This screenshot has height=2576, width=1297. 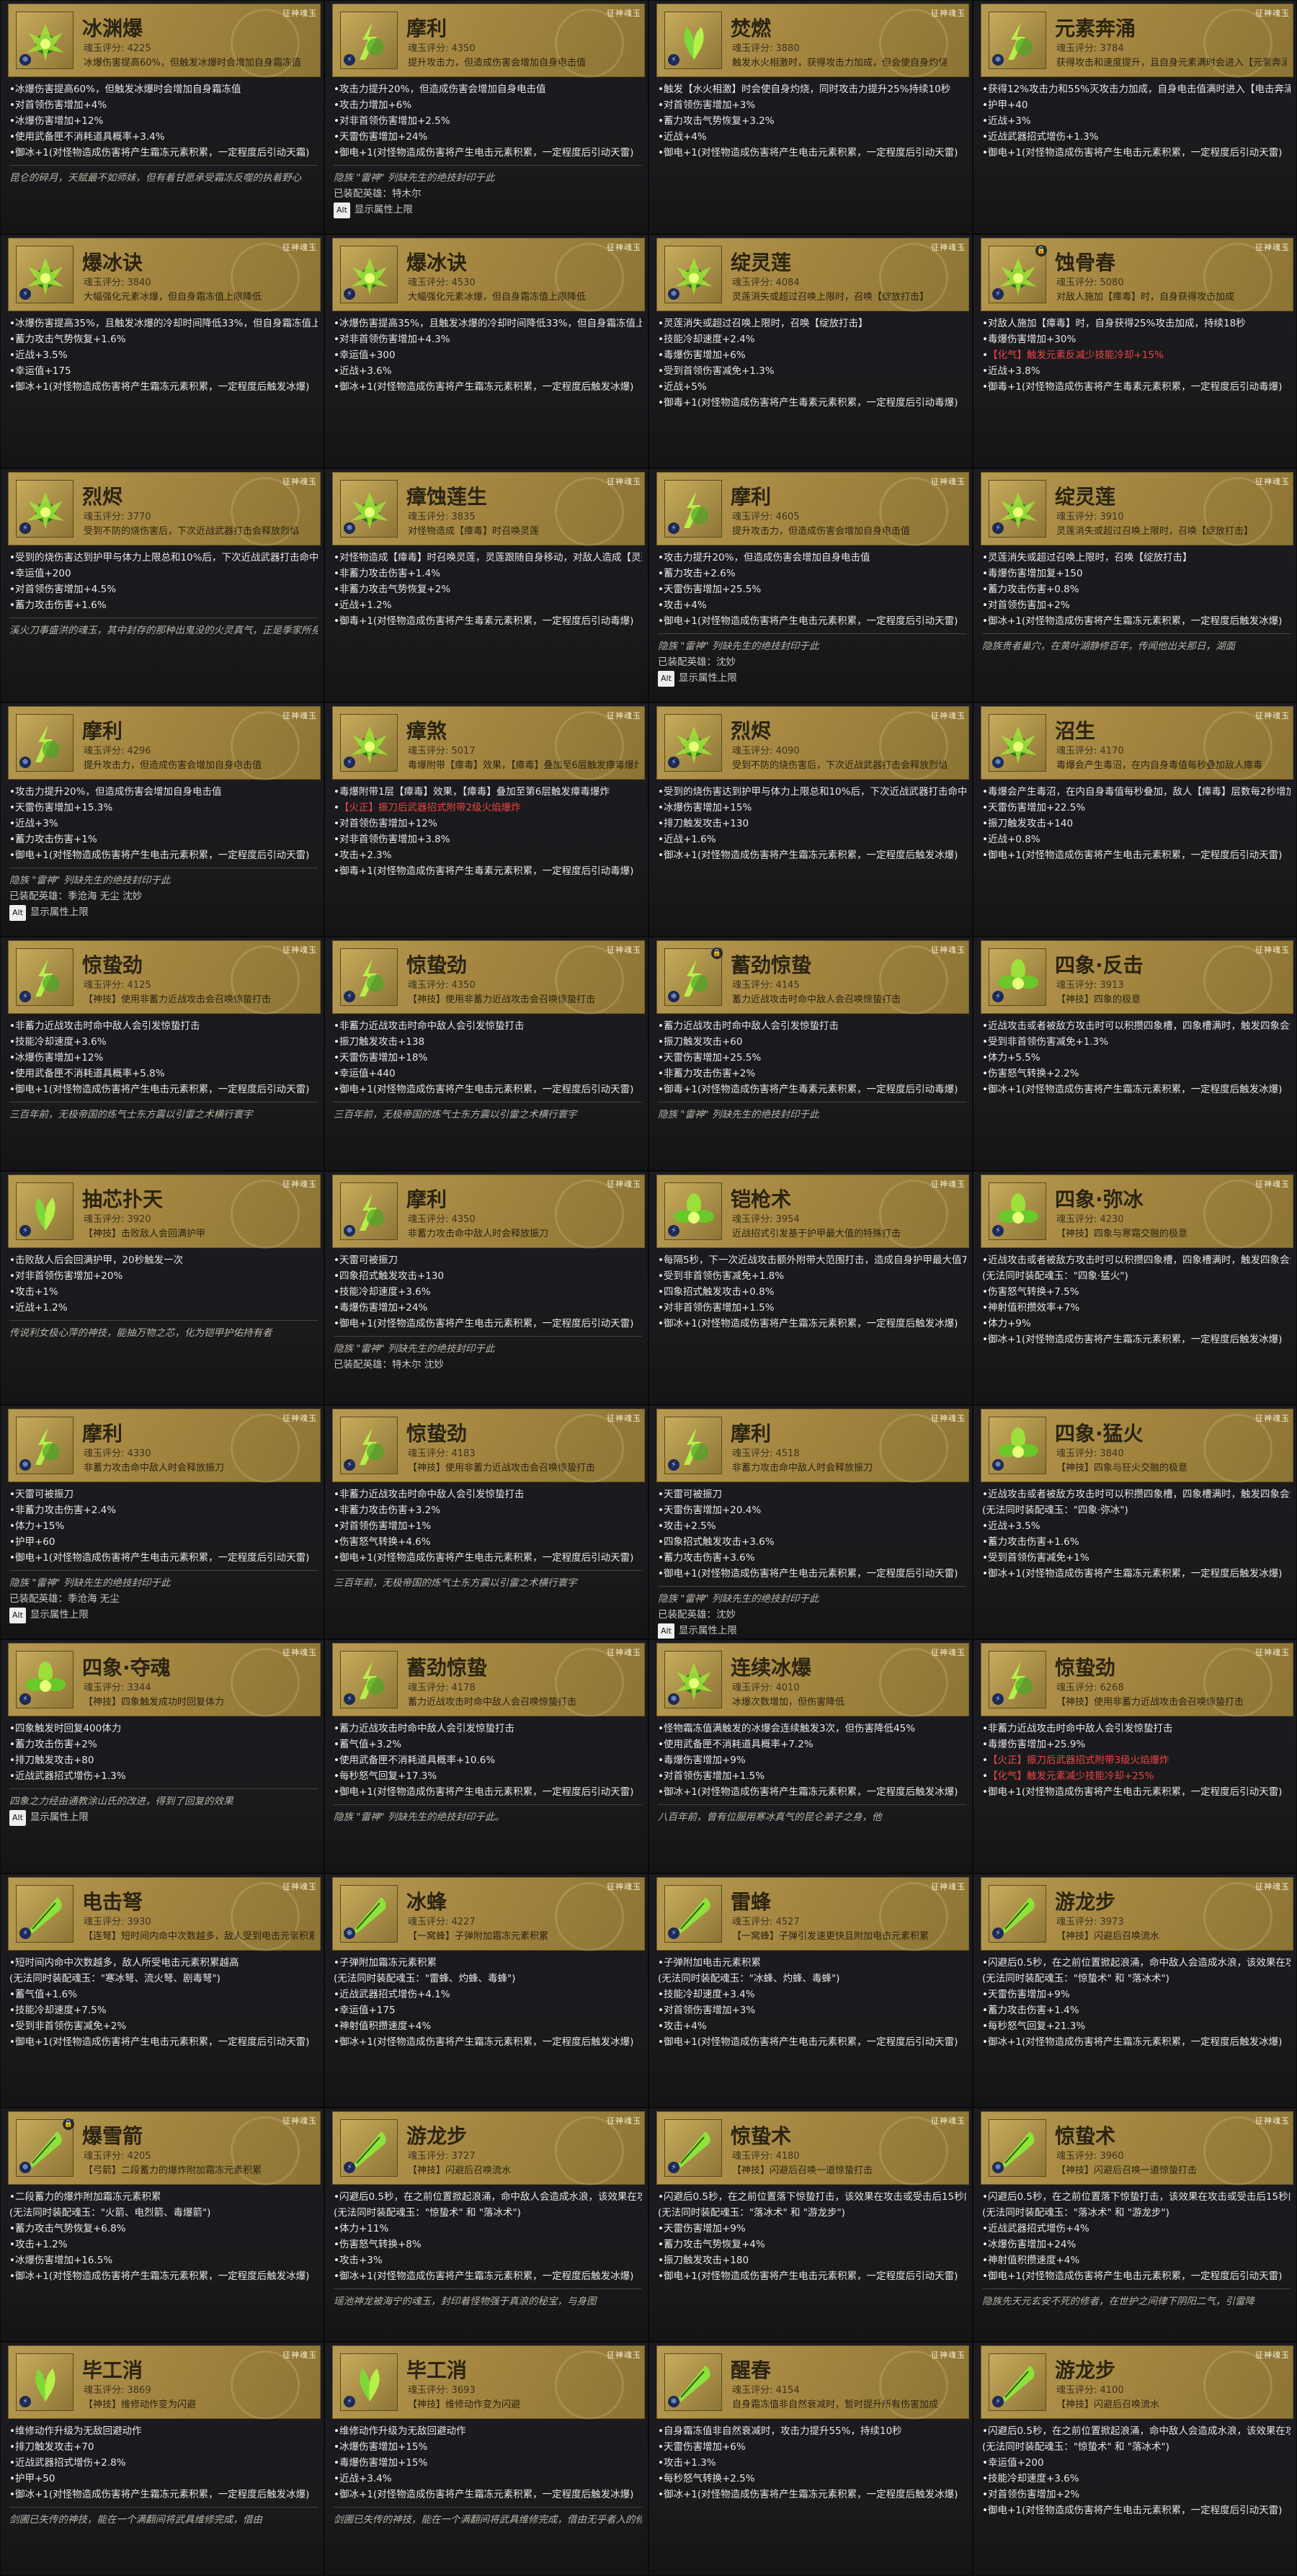 What do you see at coordinates (840, 765) in the screenshot?
I see `card-summary: 受到不防的烧伤害后，下次近战武器打击会释放烈焰` at bounding box center [840, 765].